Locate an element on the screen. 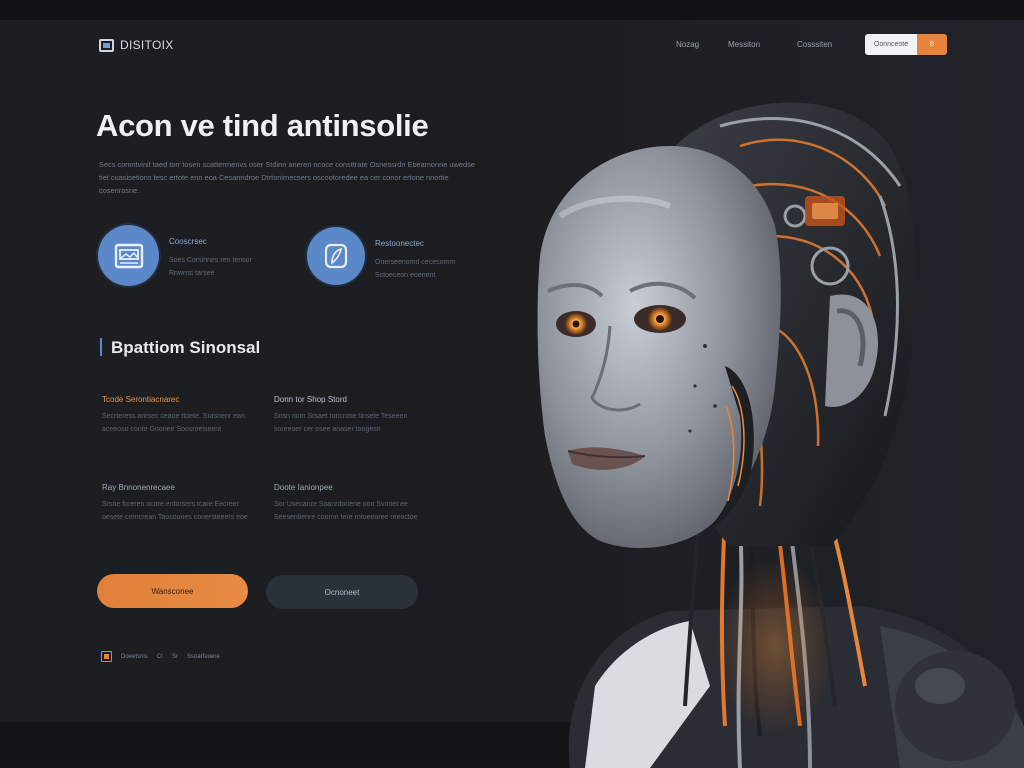 This screenshot has width=1024, height=768. feature-2-title: Restoonectec is located at coordinates (399, 243).